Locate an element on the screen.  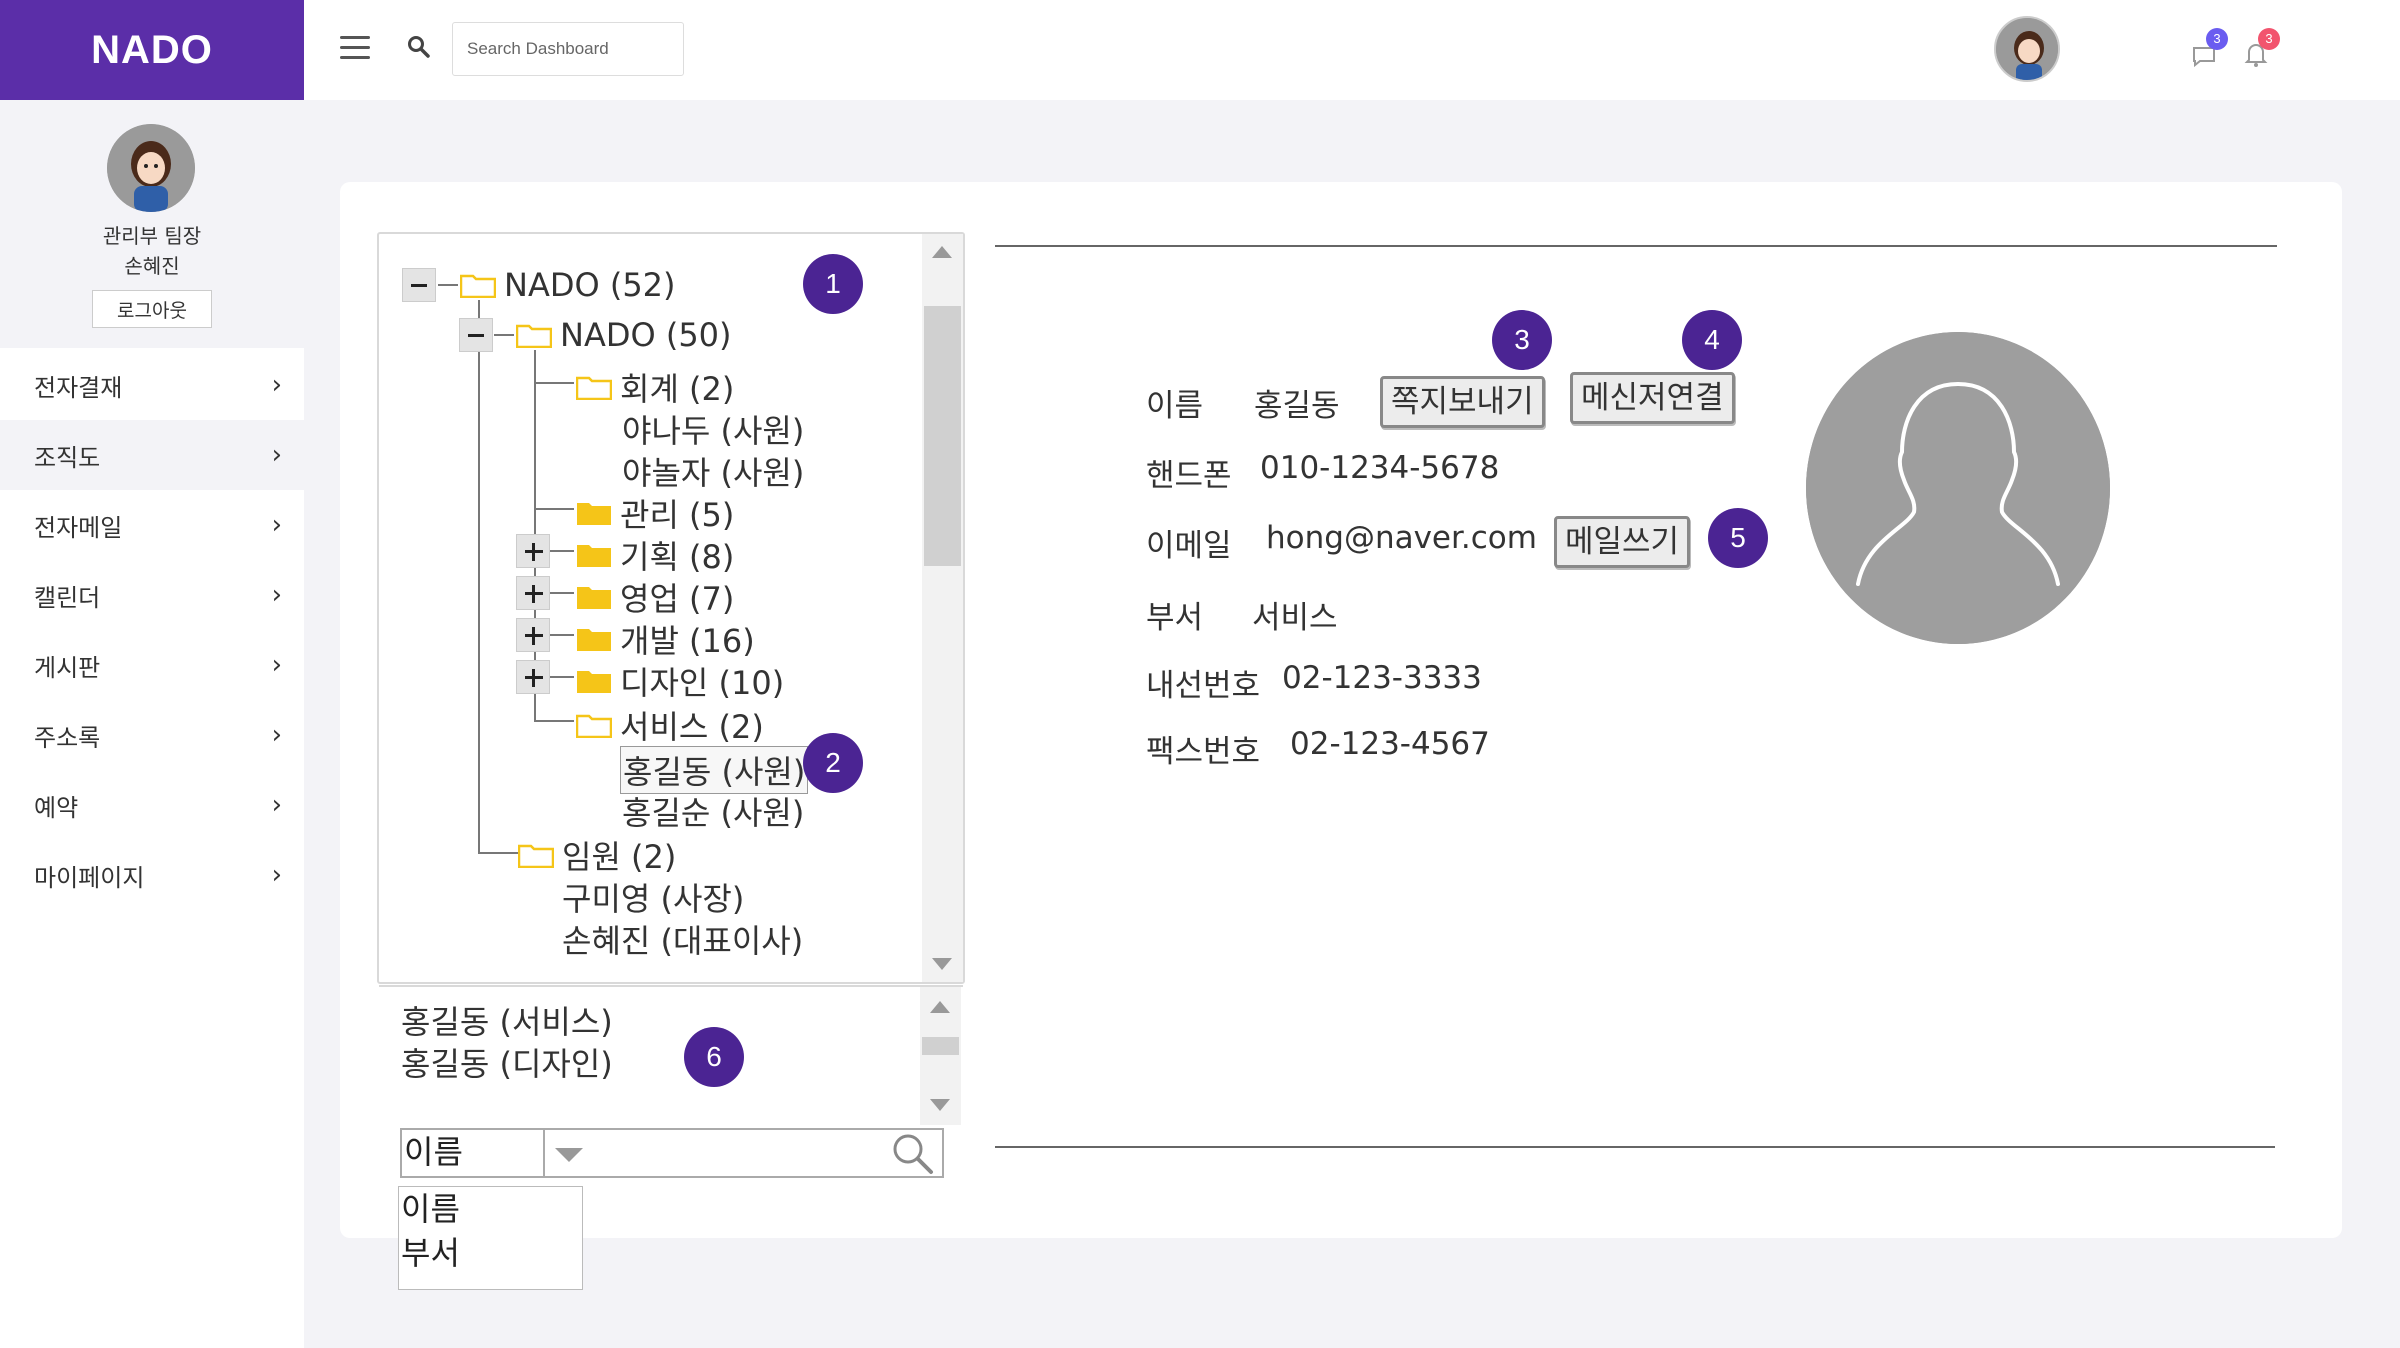
sidebar-item-label: 마이페이지 is located at coordinates (89, 877).